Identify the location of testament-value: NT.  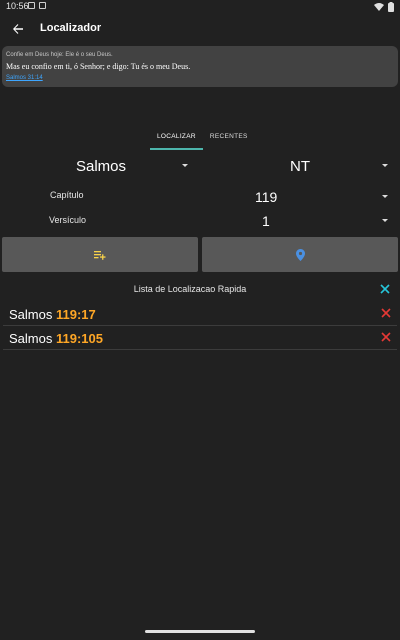
(300, 166).